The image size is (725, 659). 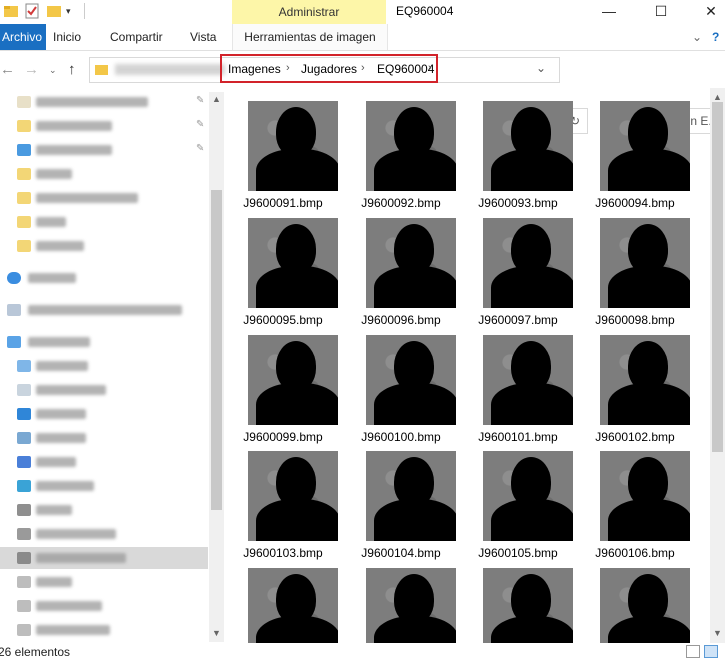 I want to click on minimize-button: —, so click(x=609, y=12).